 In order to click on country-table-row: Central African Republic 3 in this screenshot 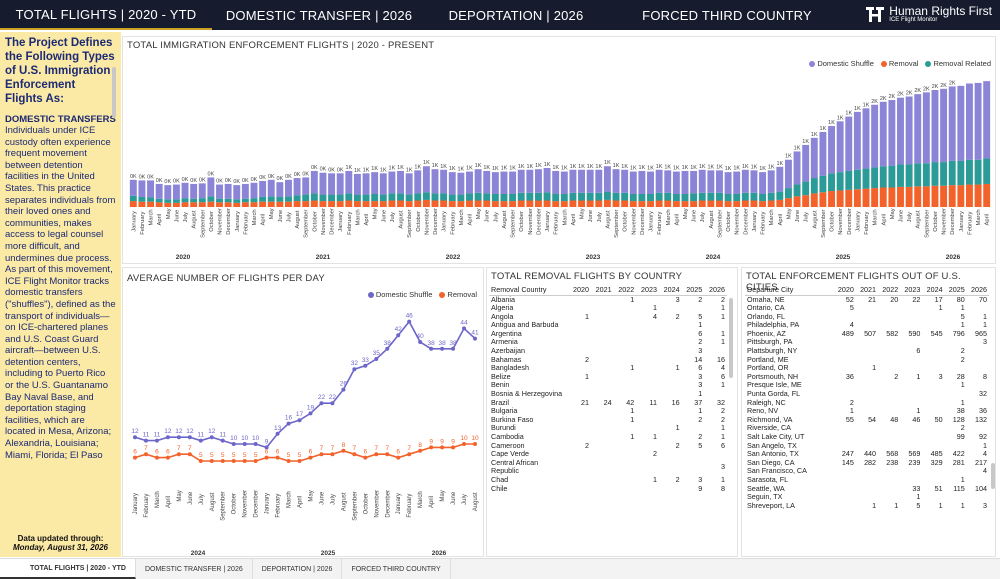, I will do `click(608, 467)`.